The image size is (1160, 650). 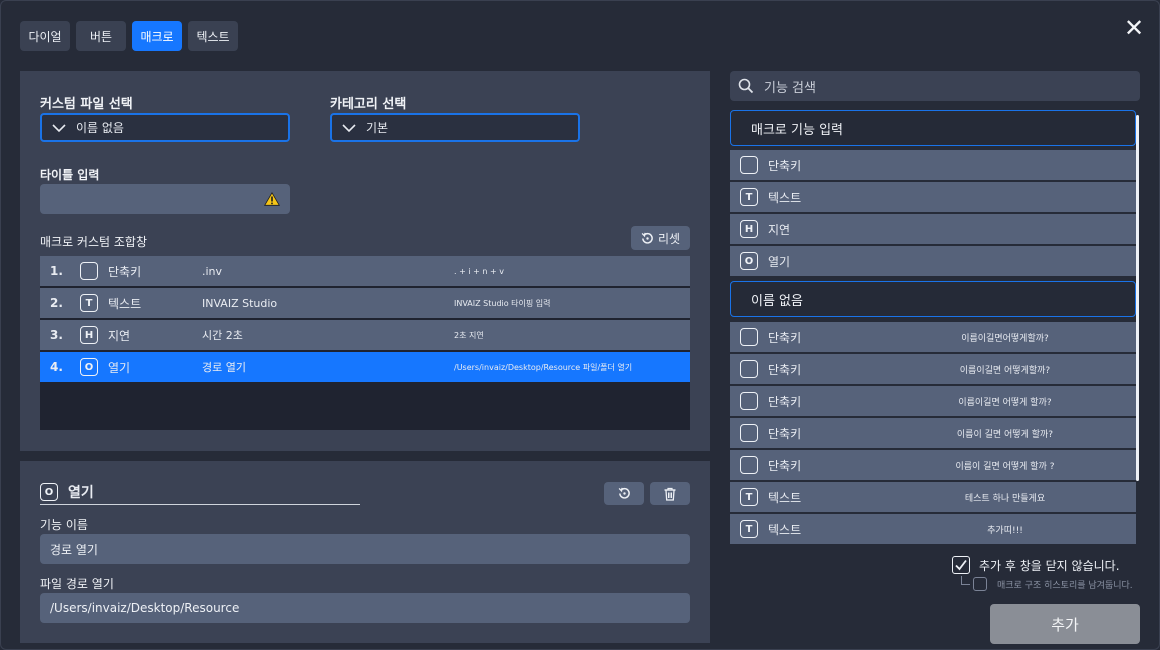 I want to click on trash-icon, so click(x=670, y=494).